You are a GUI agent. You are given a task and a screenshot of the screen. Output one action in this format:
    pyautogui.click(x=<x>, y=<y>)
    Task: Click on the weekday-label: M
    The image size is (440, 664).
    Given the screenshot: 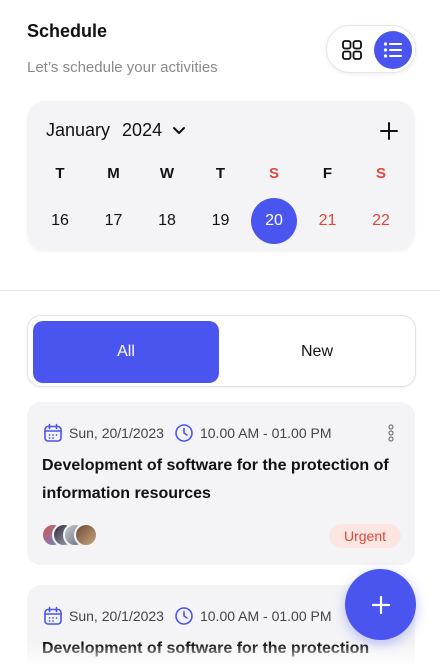 What is the action you would take?
    pyautogui.click(x=113, y=173)
    